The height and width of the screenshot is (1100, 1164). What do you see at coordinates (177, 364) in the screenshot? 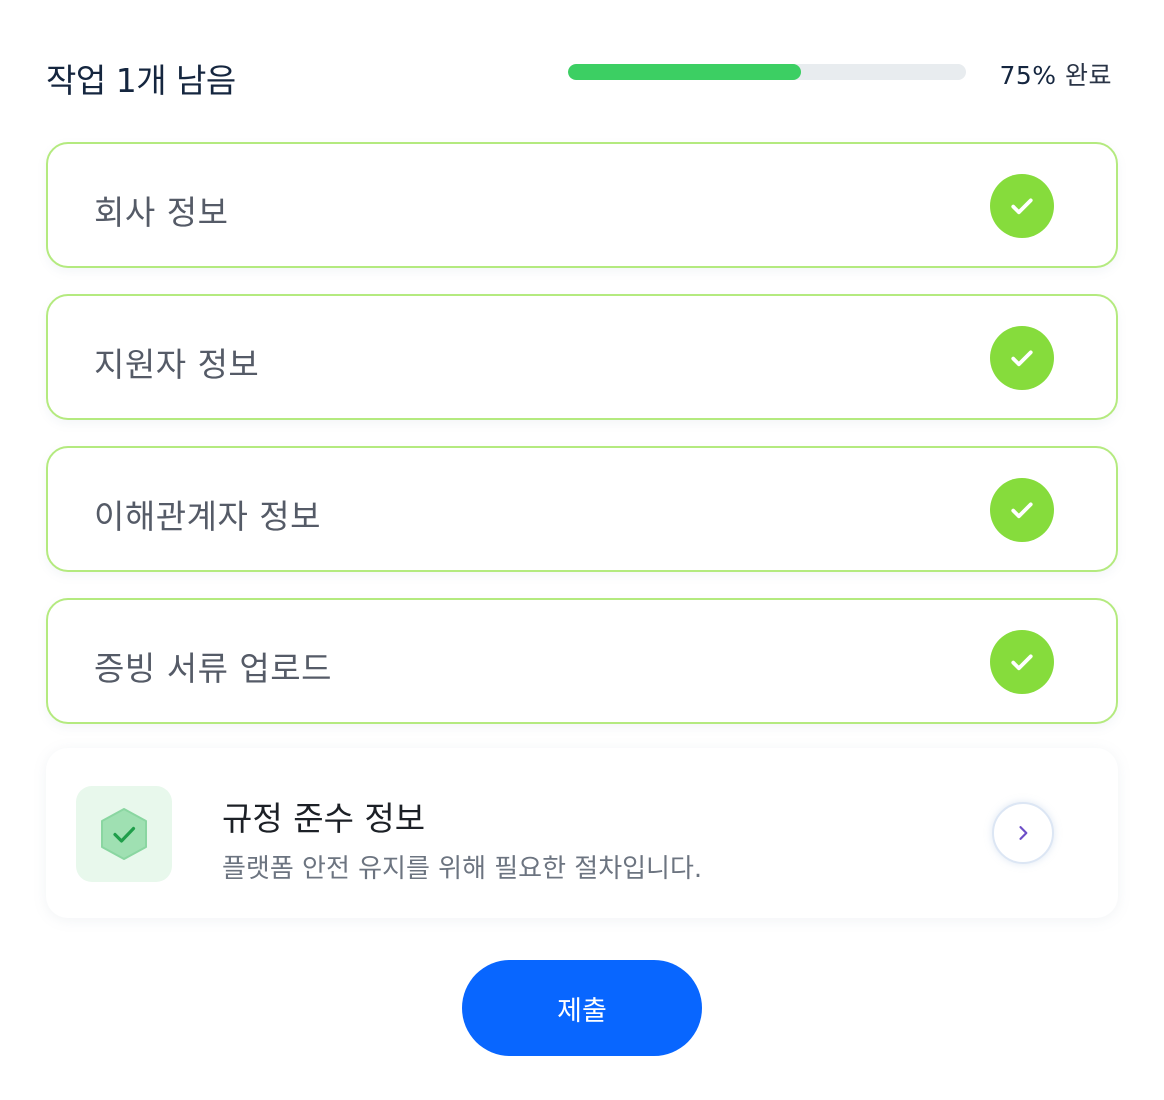
I see `task-label: 지원자 정보` at bounding box center [177, 364].